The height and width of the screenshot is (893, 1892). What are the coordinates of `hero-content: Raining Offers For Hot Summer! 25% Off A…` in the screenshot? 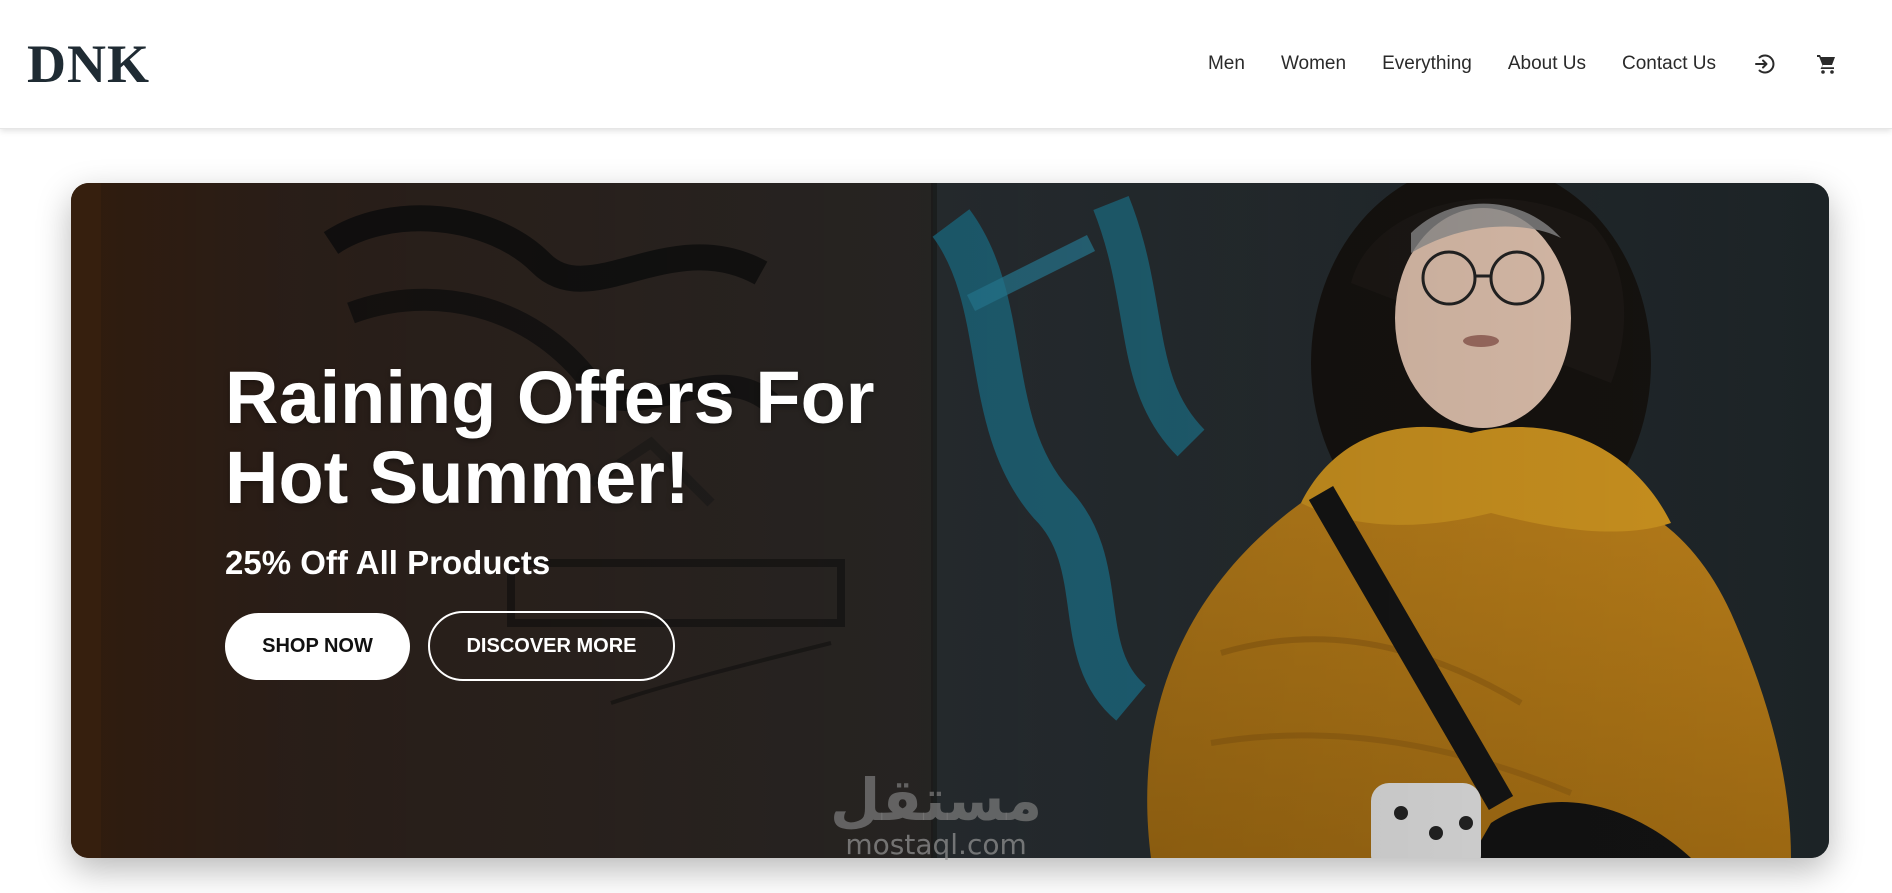 It's located at (605, 519).